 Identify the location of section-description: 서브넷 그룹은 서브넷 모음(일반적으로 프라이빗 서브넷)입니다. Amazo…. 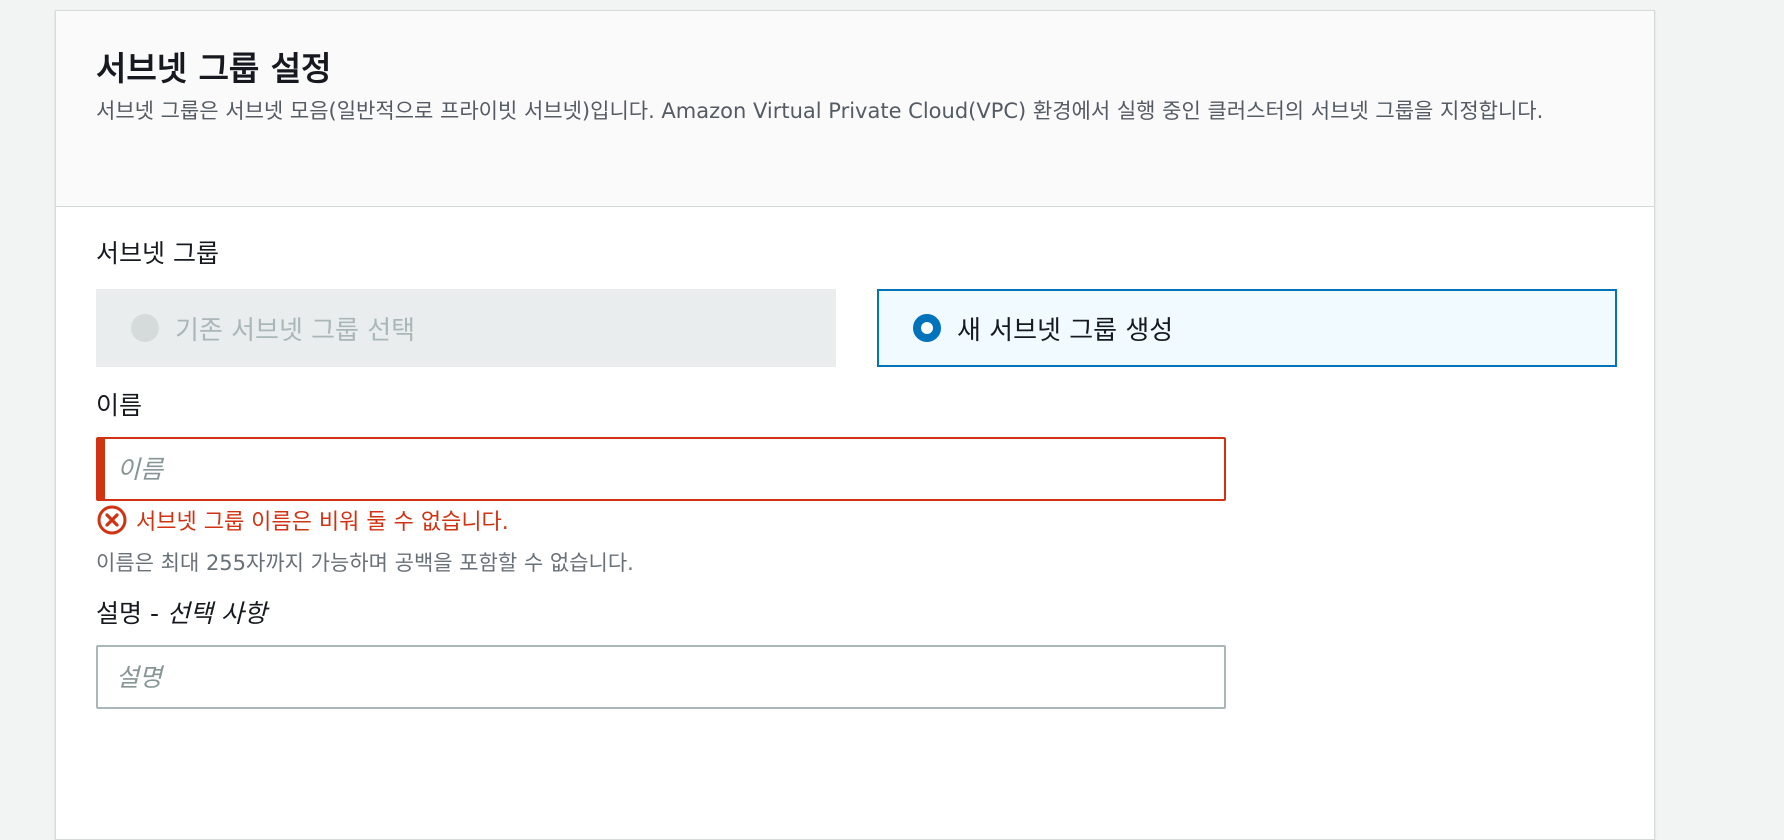
(820, 111).